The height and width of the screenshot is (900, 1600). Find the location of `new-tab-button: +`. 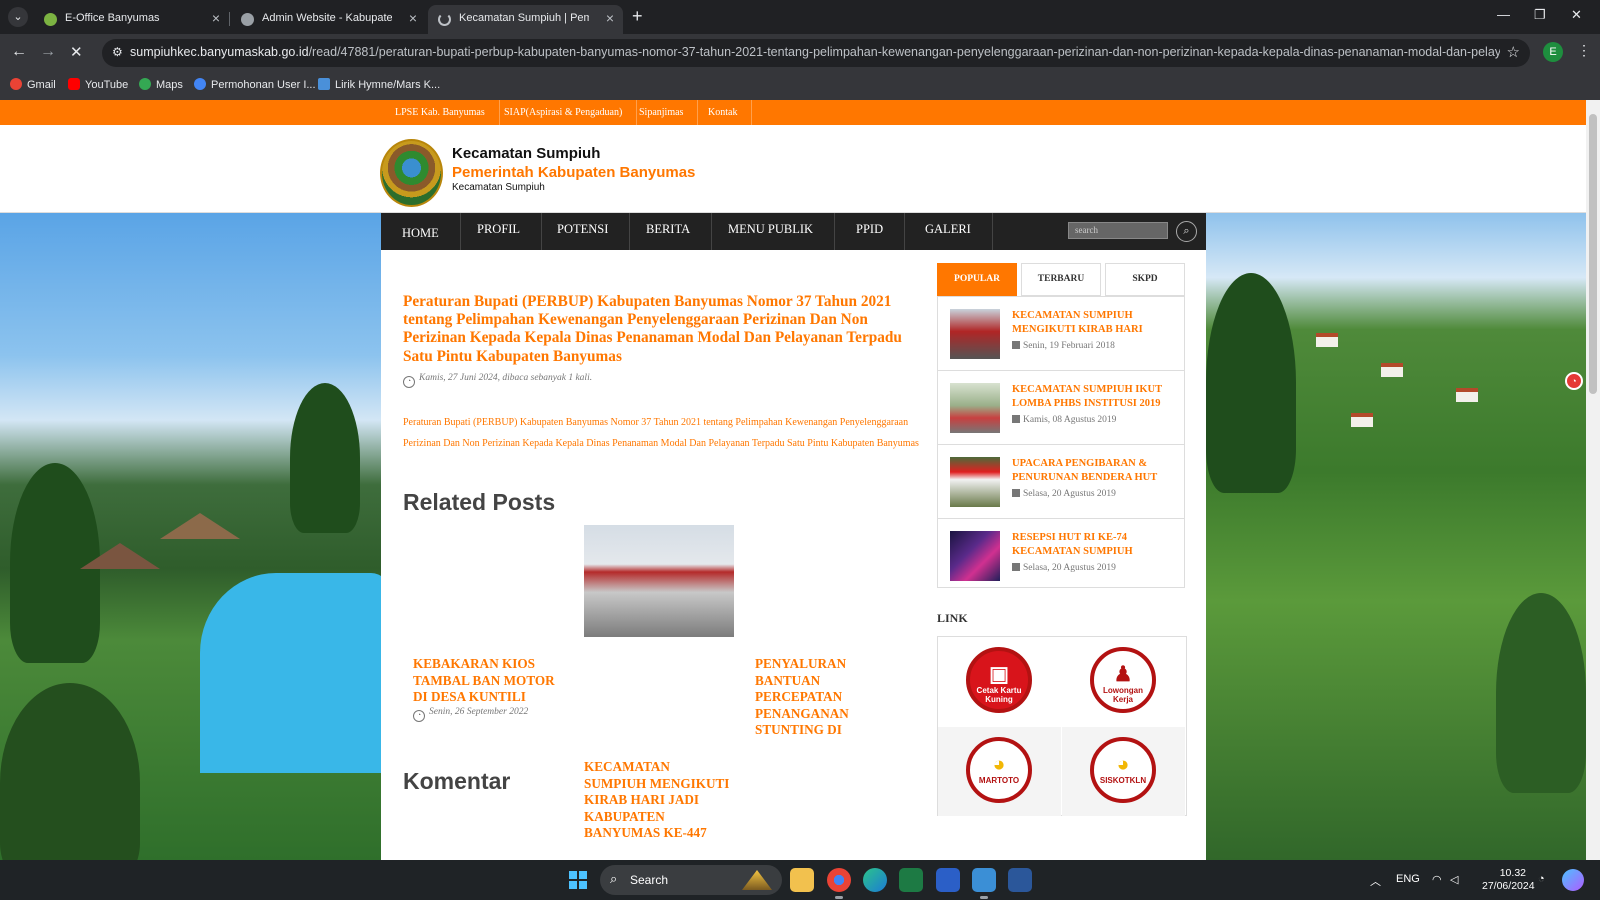

new-tab-button: + is located at coordinates (637, 16).